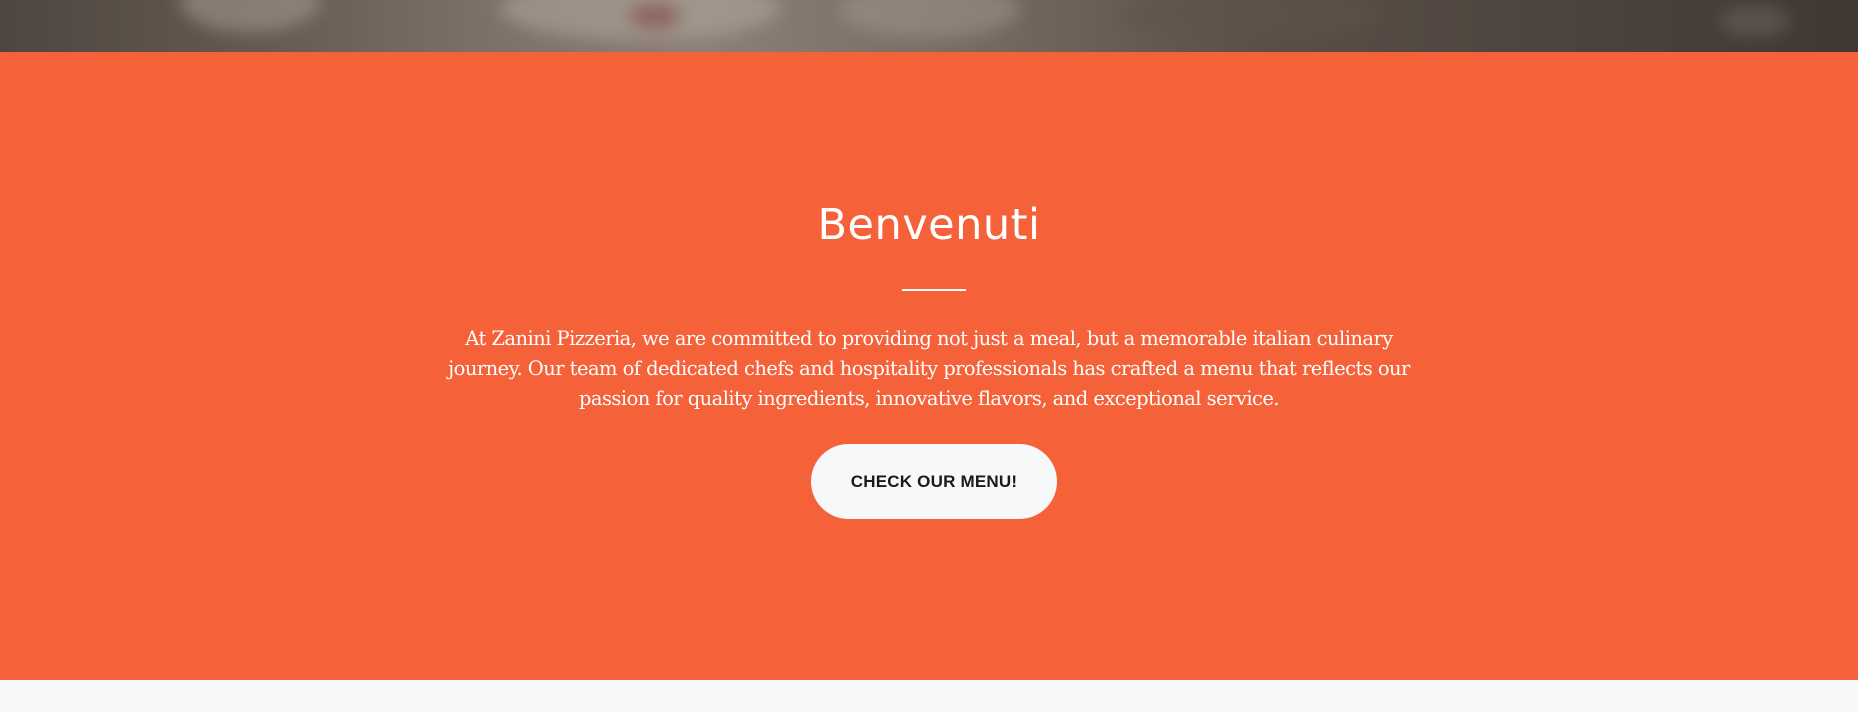  I want to click on welcome-title: Benvenuti, so click(929, 225).